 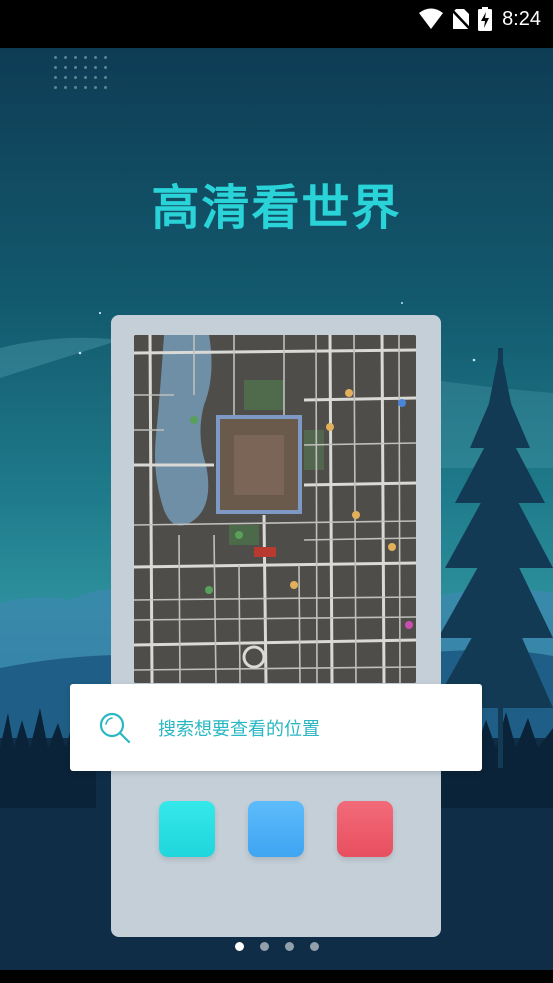 I want to click on battery-charging-icon, so click(x=485, y=19).